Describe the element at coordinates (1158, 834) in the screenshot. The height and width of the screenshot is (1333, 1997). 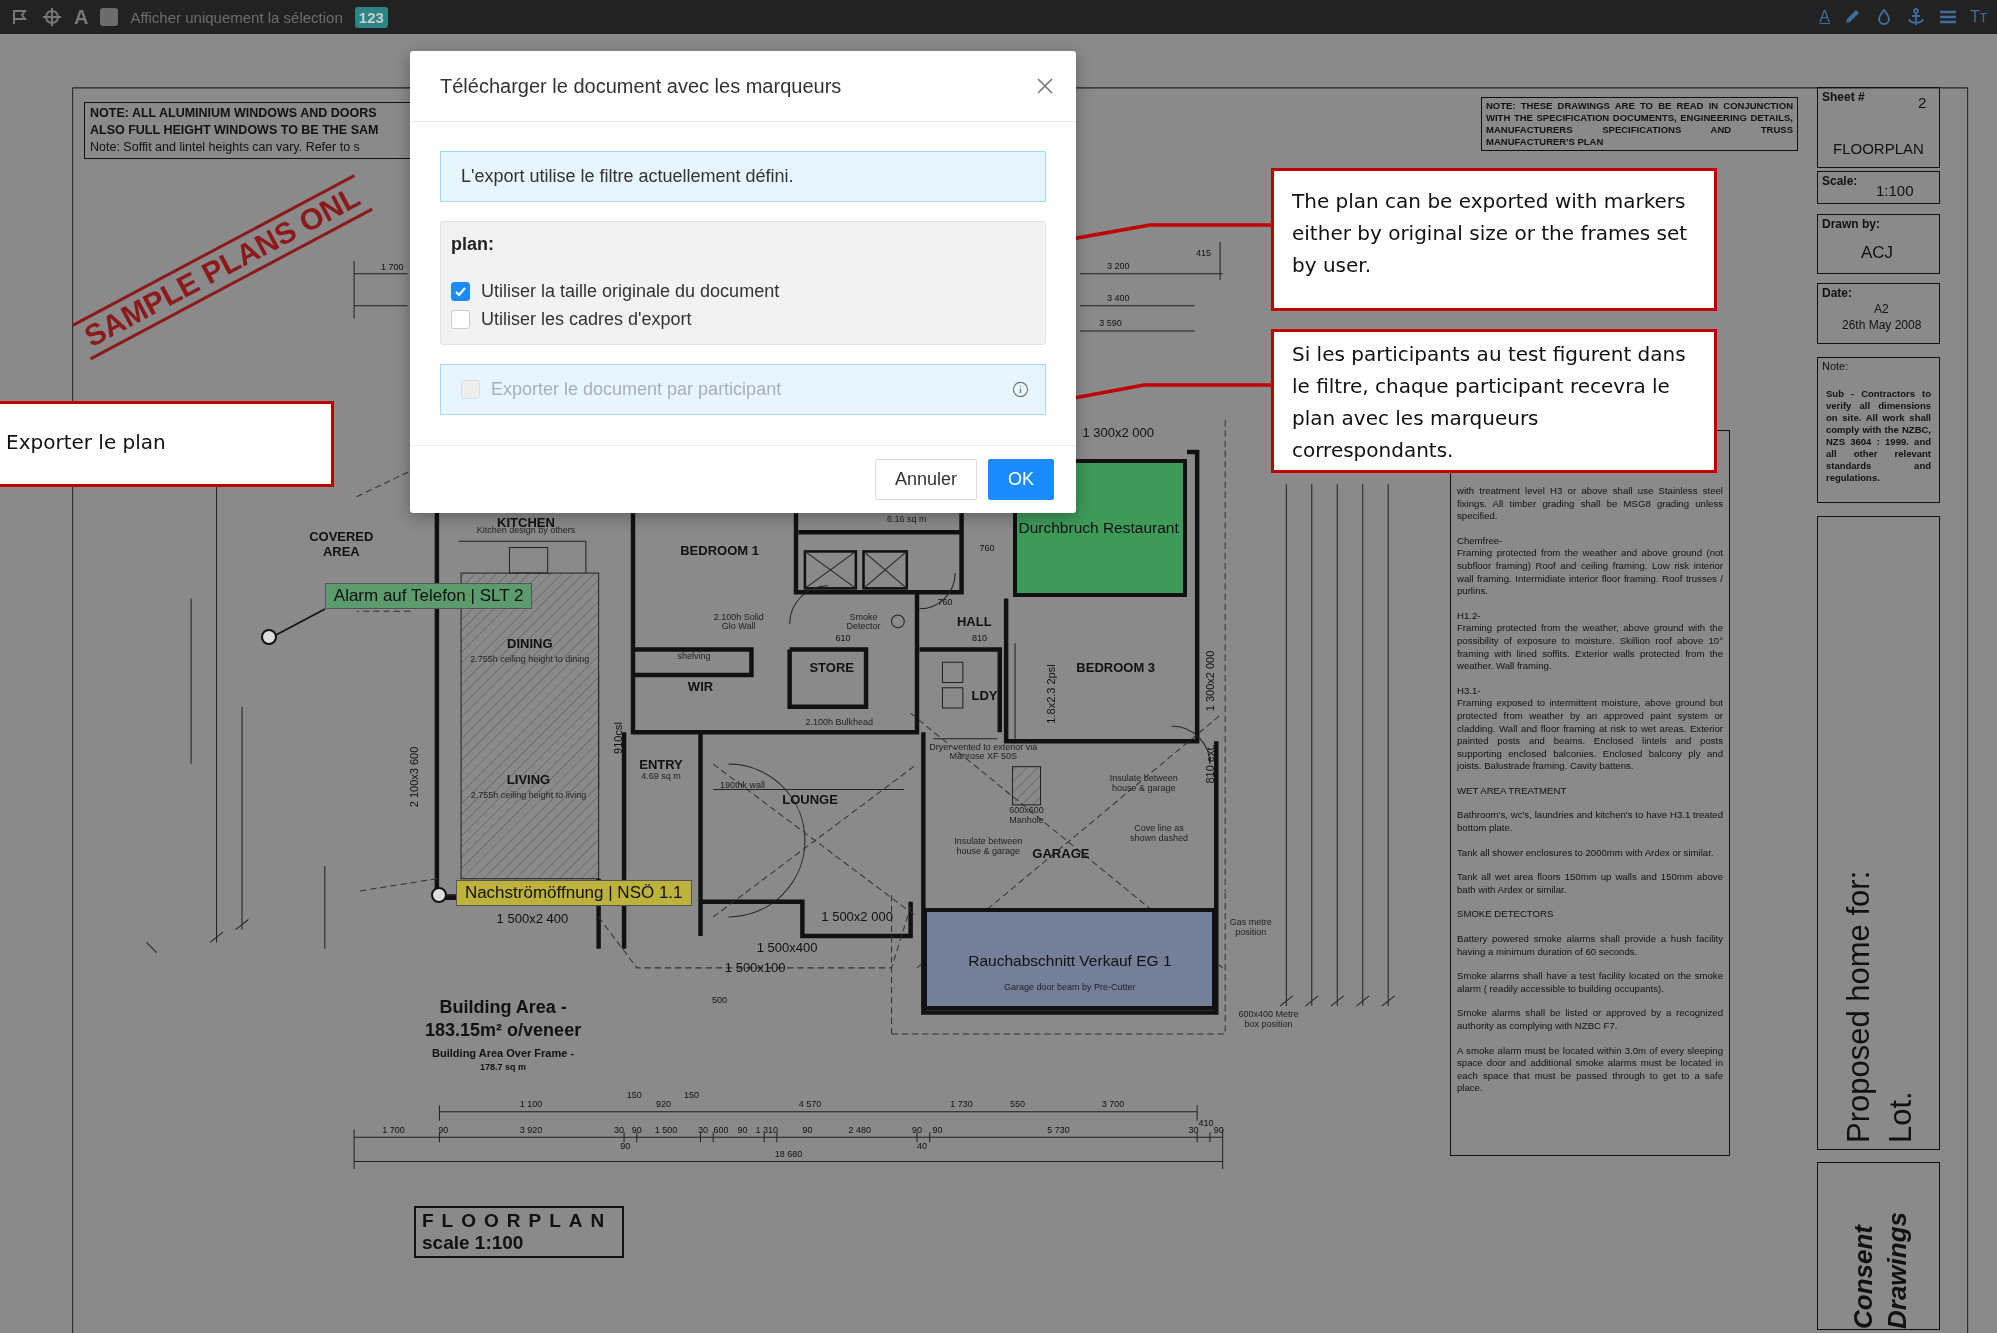
I see `plan-note: Cove line as shown dashed` at that location.